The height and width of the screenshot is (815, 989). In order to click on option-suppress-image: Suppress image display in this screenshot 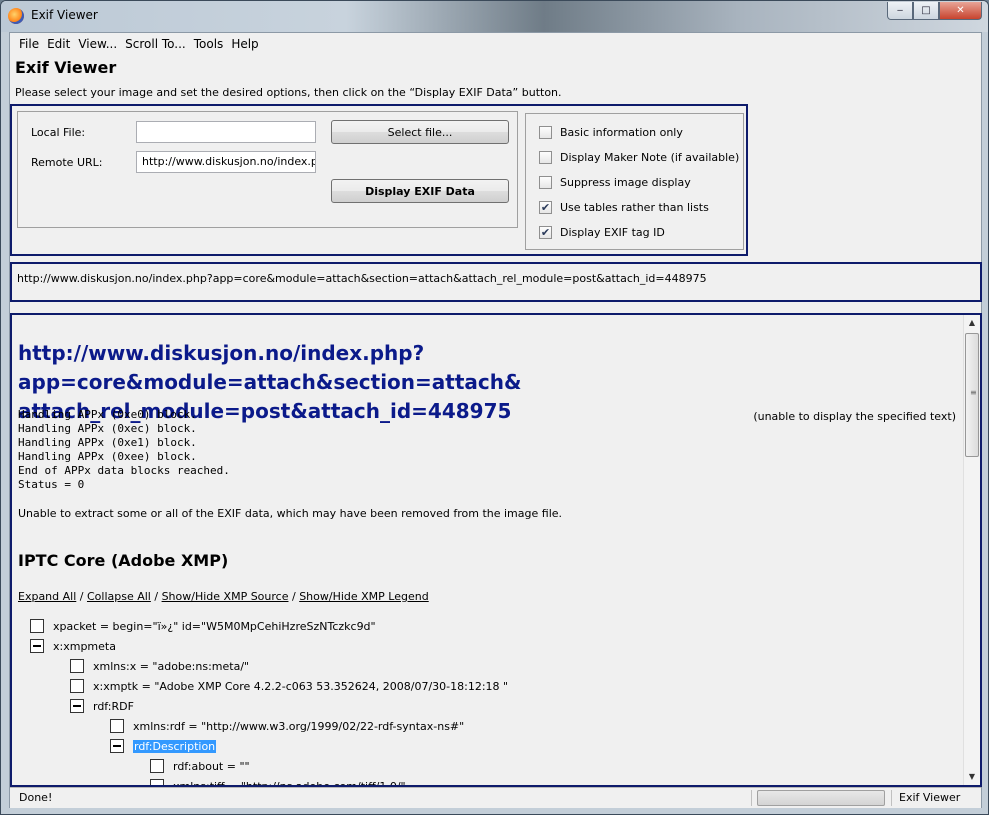, I will do `click(615, 182)`.